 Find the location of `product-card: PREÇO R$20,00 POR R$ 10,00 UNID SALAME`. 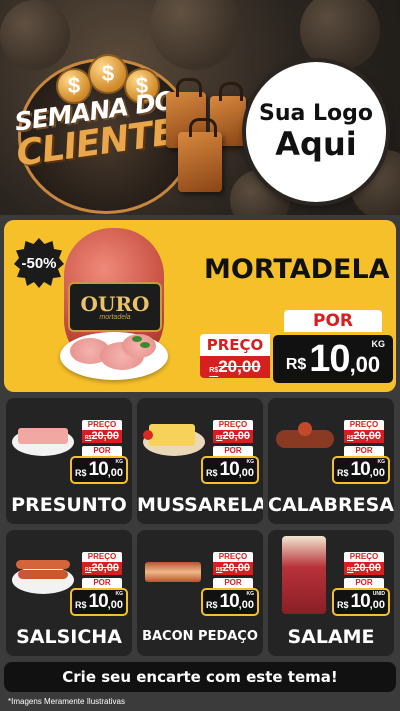

product-card: PREÇO R$20,00 POR R$ 10,00 UNID SALAME is located at coordinates (331, 593).